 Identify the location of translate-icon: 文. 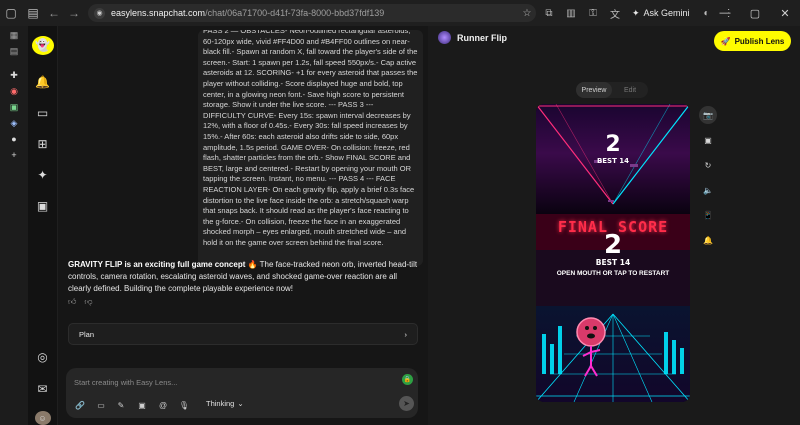
(615, 13).